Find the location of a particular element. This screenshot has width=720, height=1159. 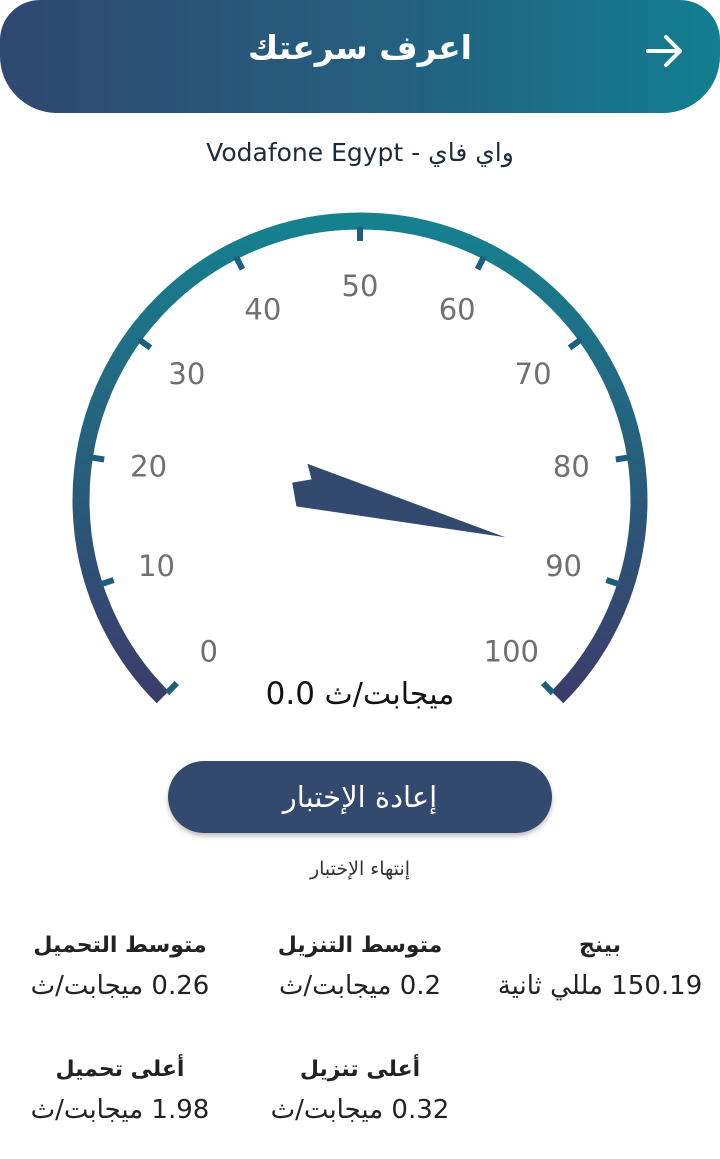

stat-avg-download: متوسط التنزيل 0.2 ميجابت/ث is located at coordinates (360, 967).